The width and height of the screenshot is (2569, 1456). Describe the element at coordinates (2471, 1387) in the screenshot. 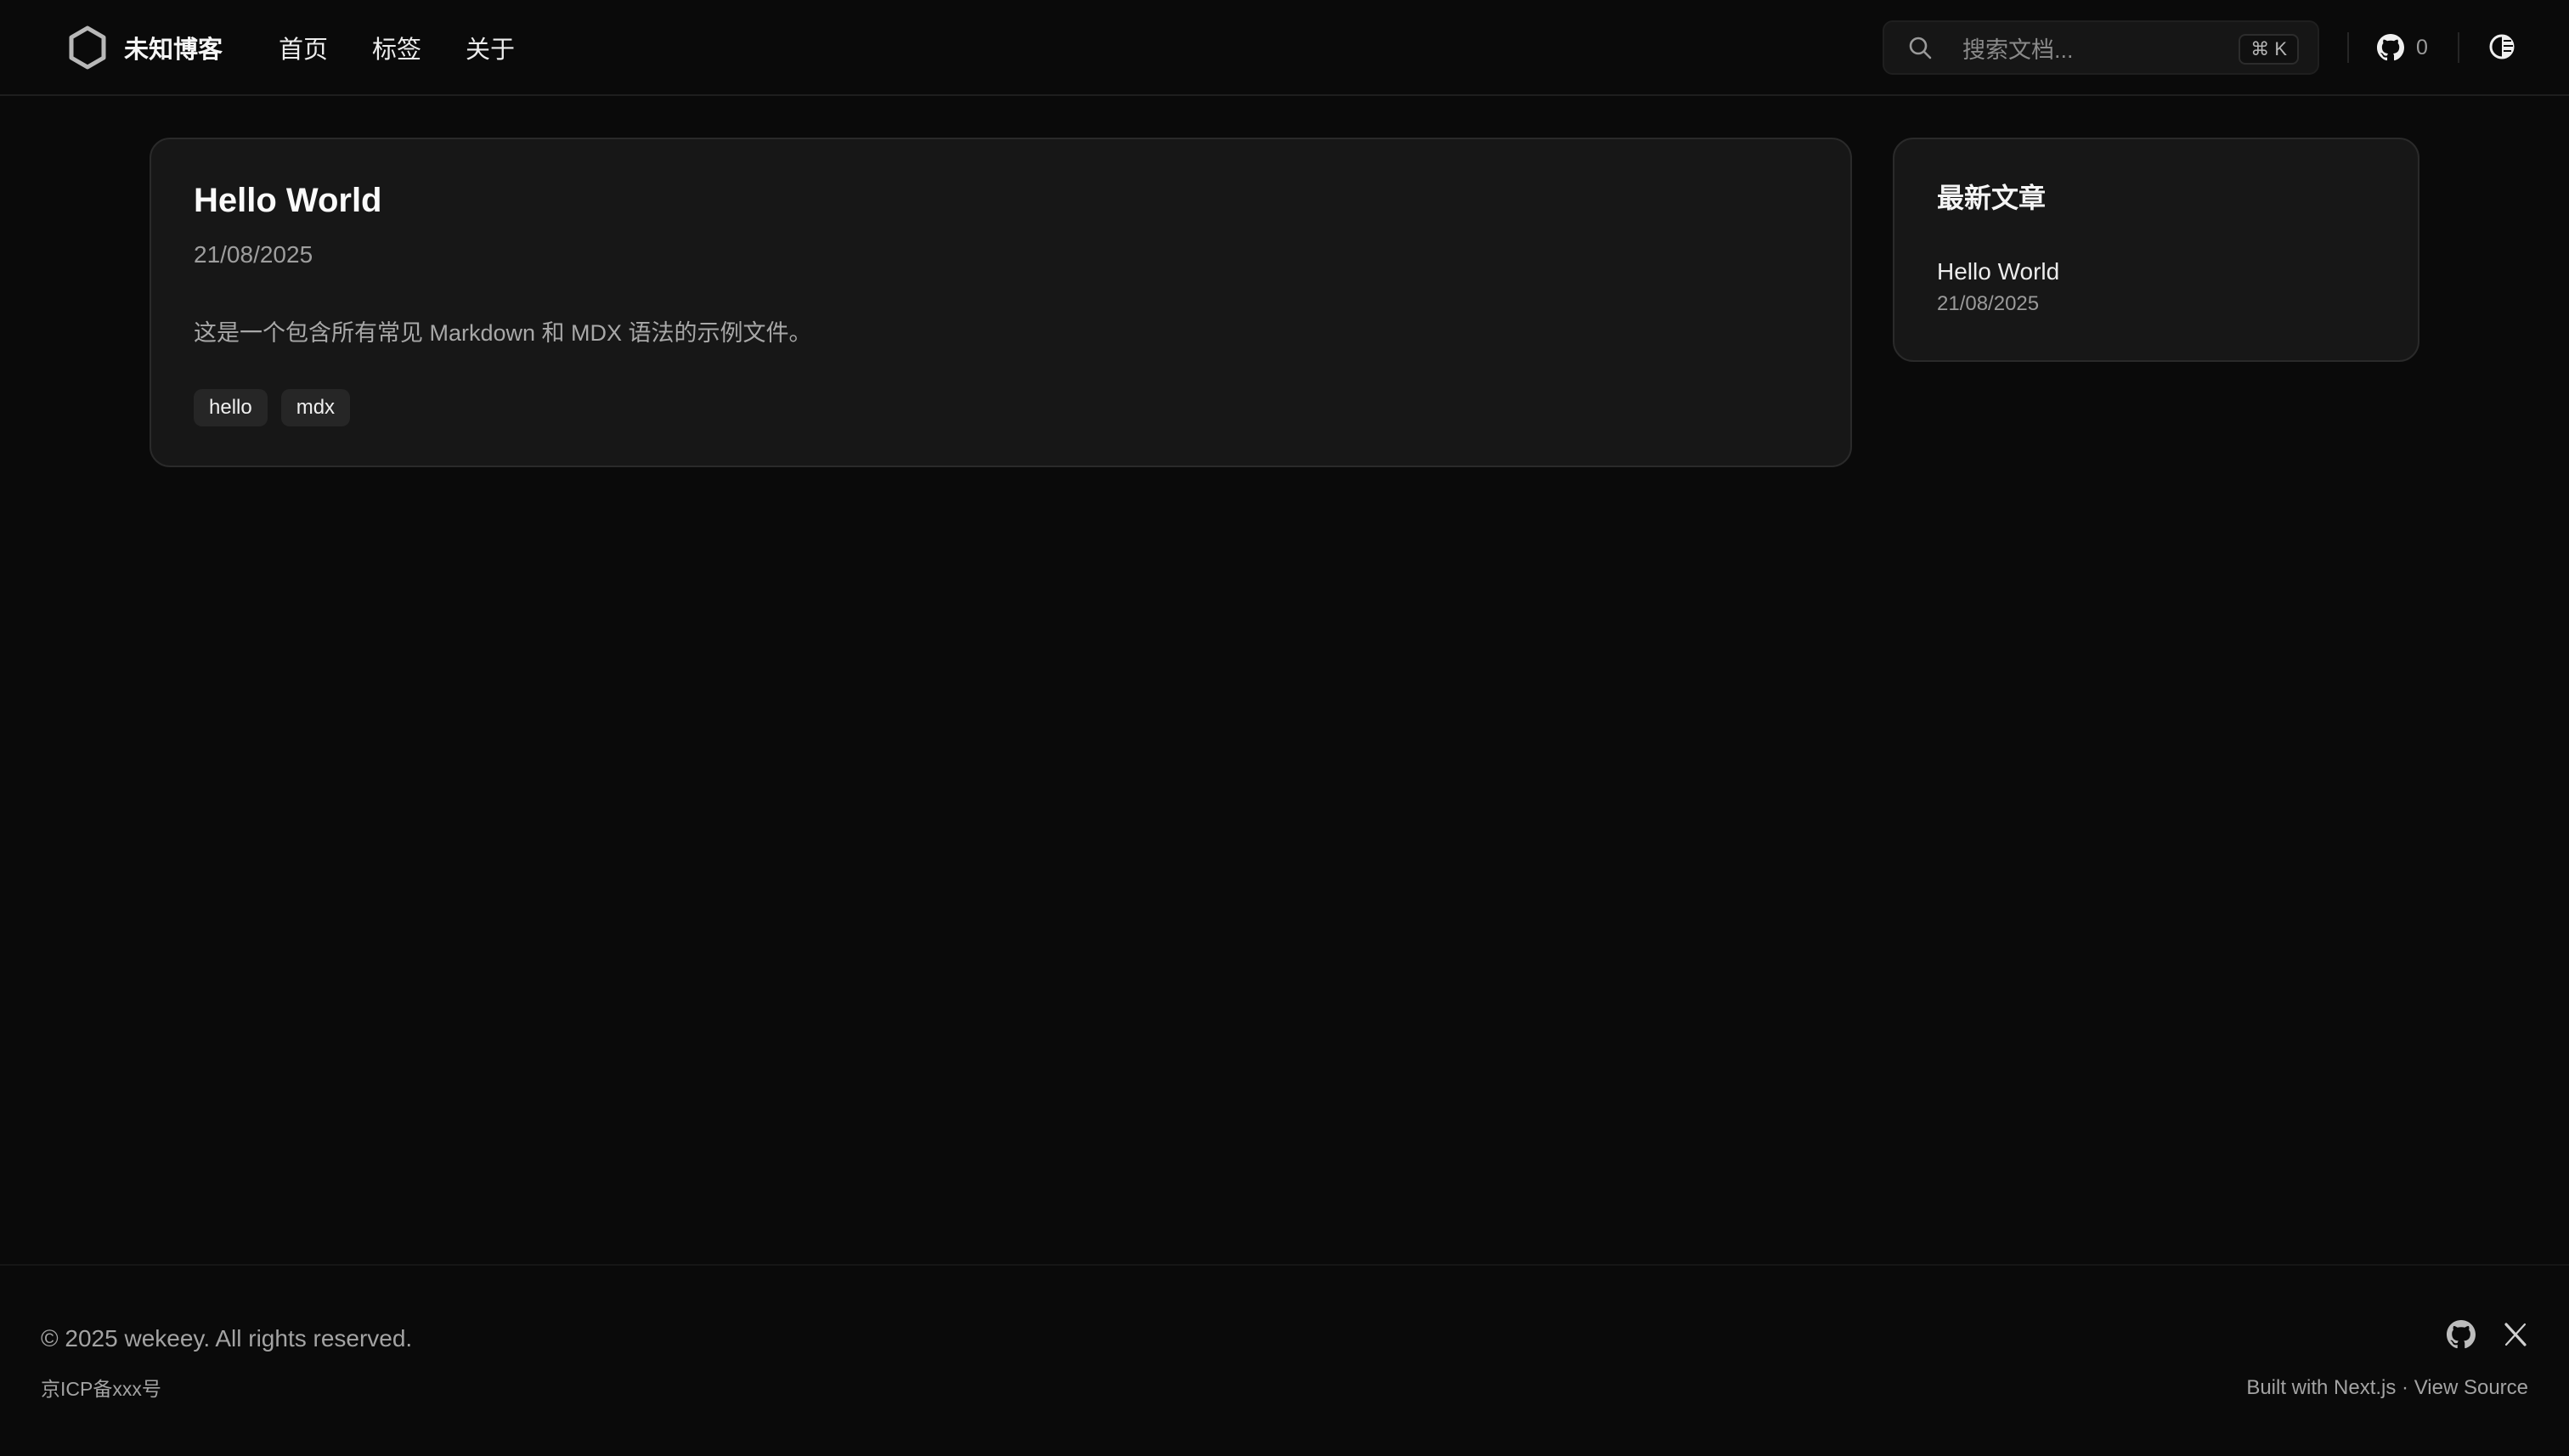

I see `view-source-link: View Source` at that location.